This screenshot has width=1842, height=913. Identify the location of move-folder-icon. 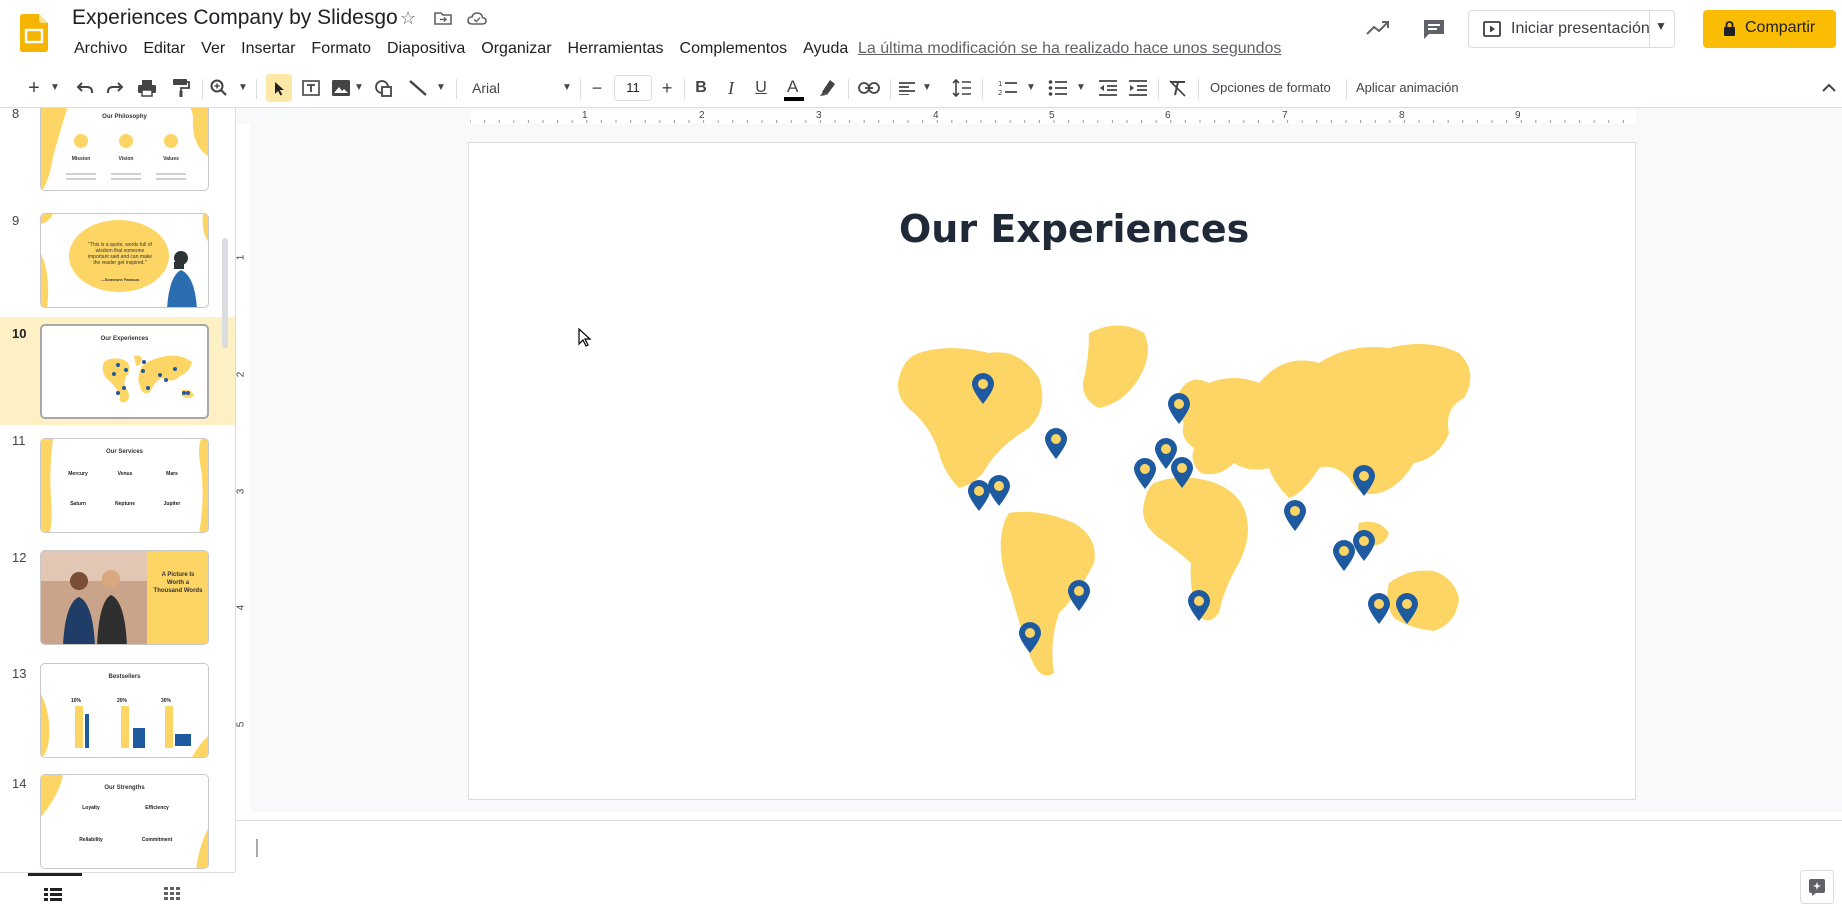
(443, 18).